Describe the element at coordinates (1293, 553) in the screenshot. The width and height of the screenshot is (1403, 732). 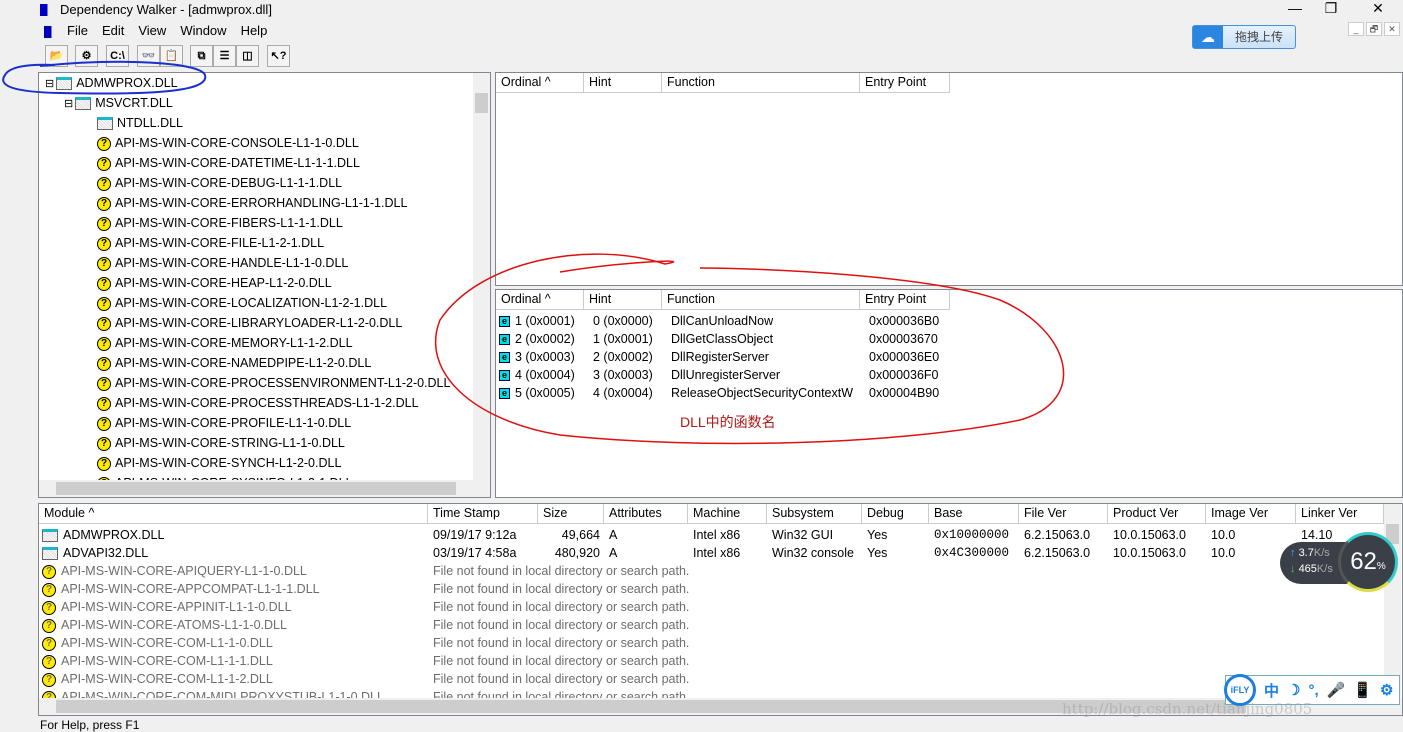
I see `upload-arrow-icon: ↑` at that location.